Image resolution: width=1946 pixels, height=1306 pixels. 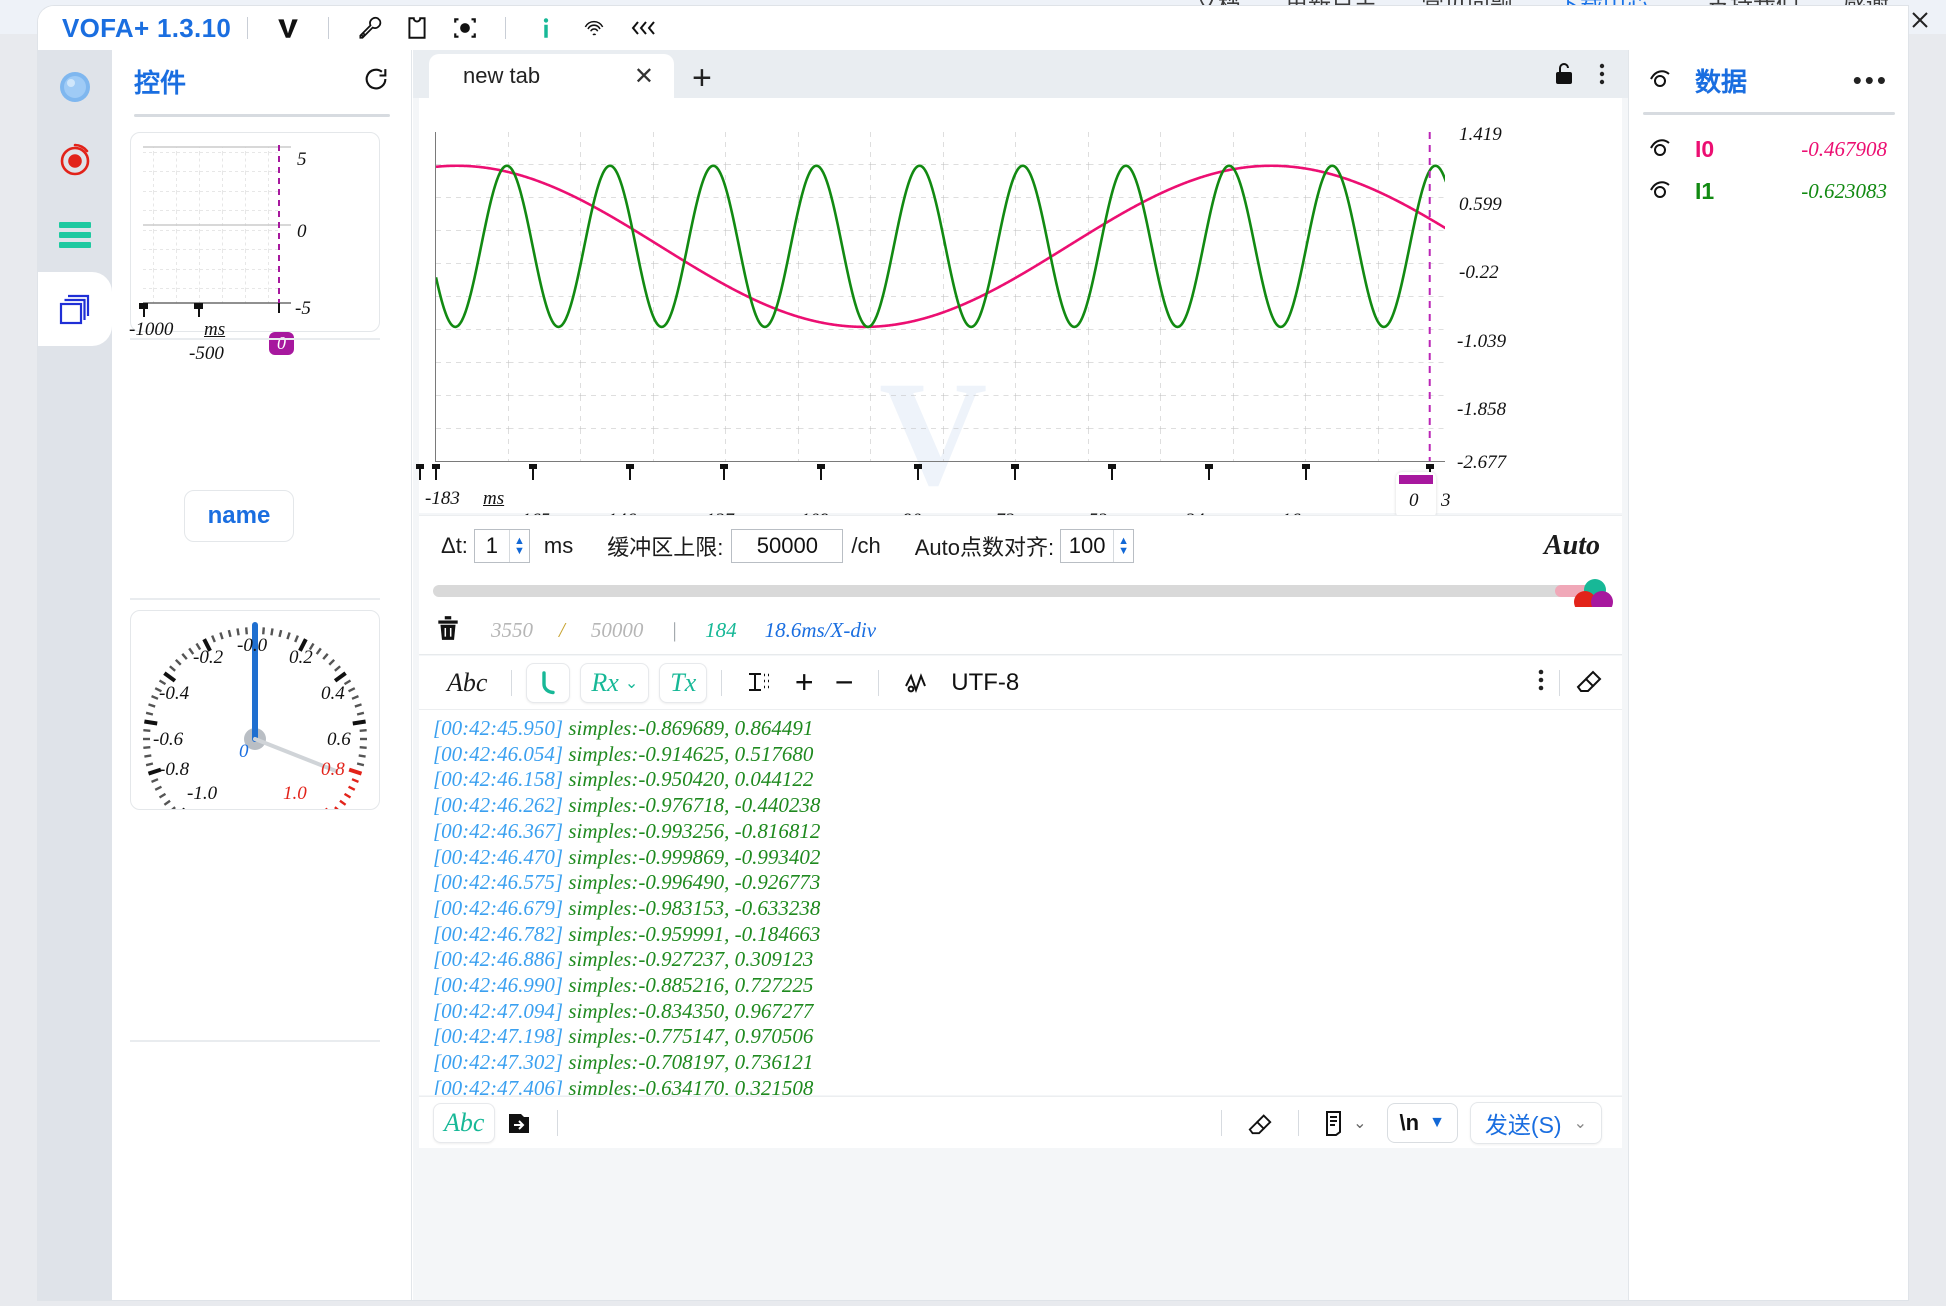 What do you see at coordinates (1416, 495) in the screenshot?
I see `cursor-readout-chip: 0` at bounding box center [1416, 495].